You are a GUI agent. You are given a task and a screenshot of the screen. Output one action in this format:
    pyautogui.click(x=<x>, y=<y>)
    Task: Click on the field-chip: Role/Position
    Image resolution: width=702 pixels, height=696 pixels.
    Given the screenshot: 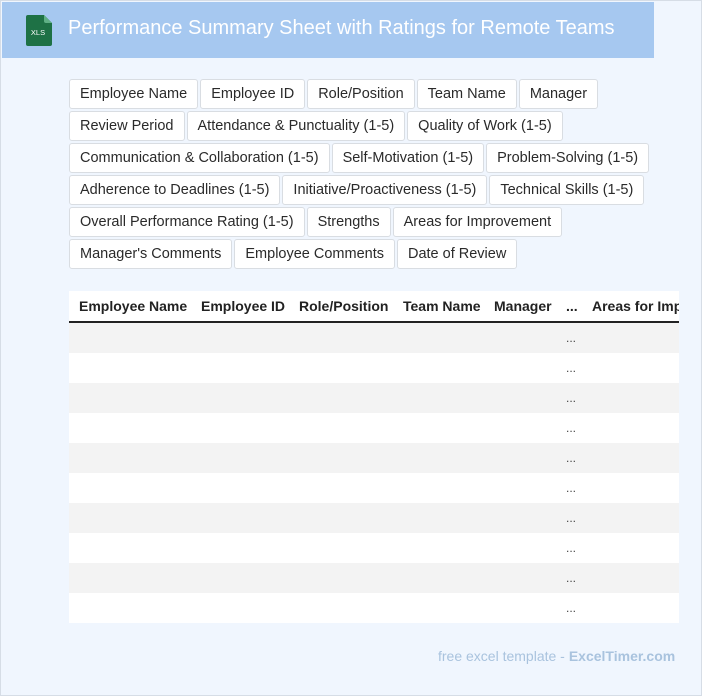 What is the action you would take?
    pyautogui.click(x=361, y=94)
    